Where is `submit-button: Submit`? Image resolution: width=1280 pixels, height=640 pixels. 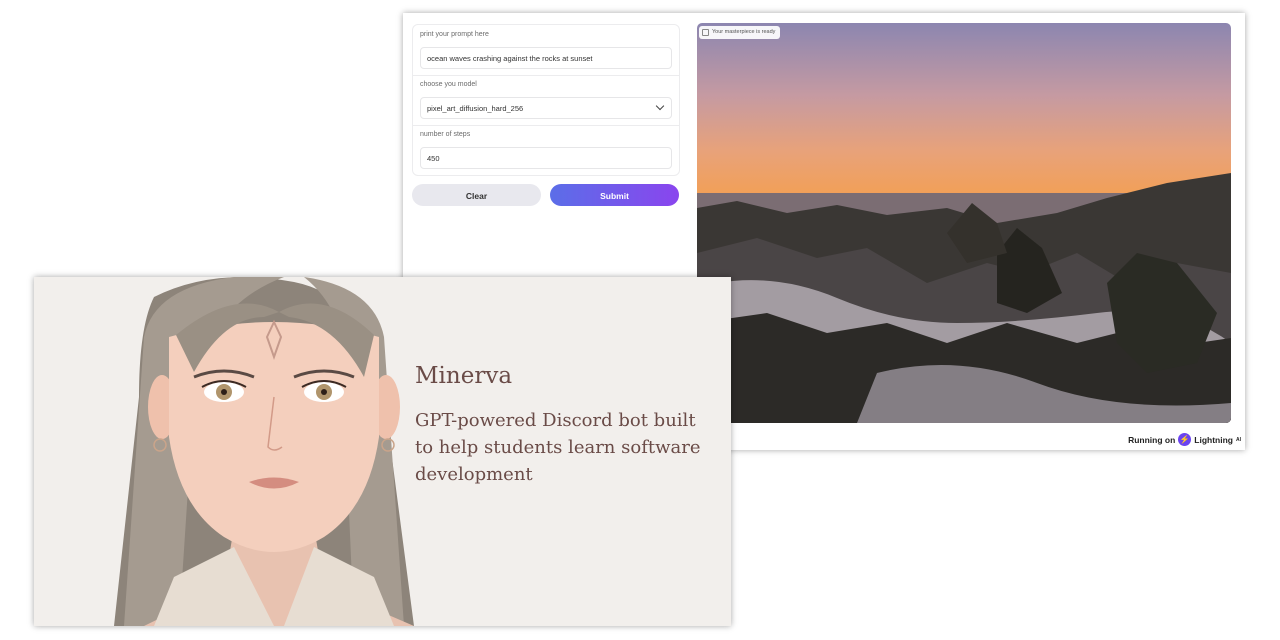
submit-button: Submit is located at coordinates (614, 195).